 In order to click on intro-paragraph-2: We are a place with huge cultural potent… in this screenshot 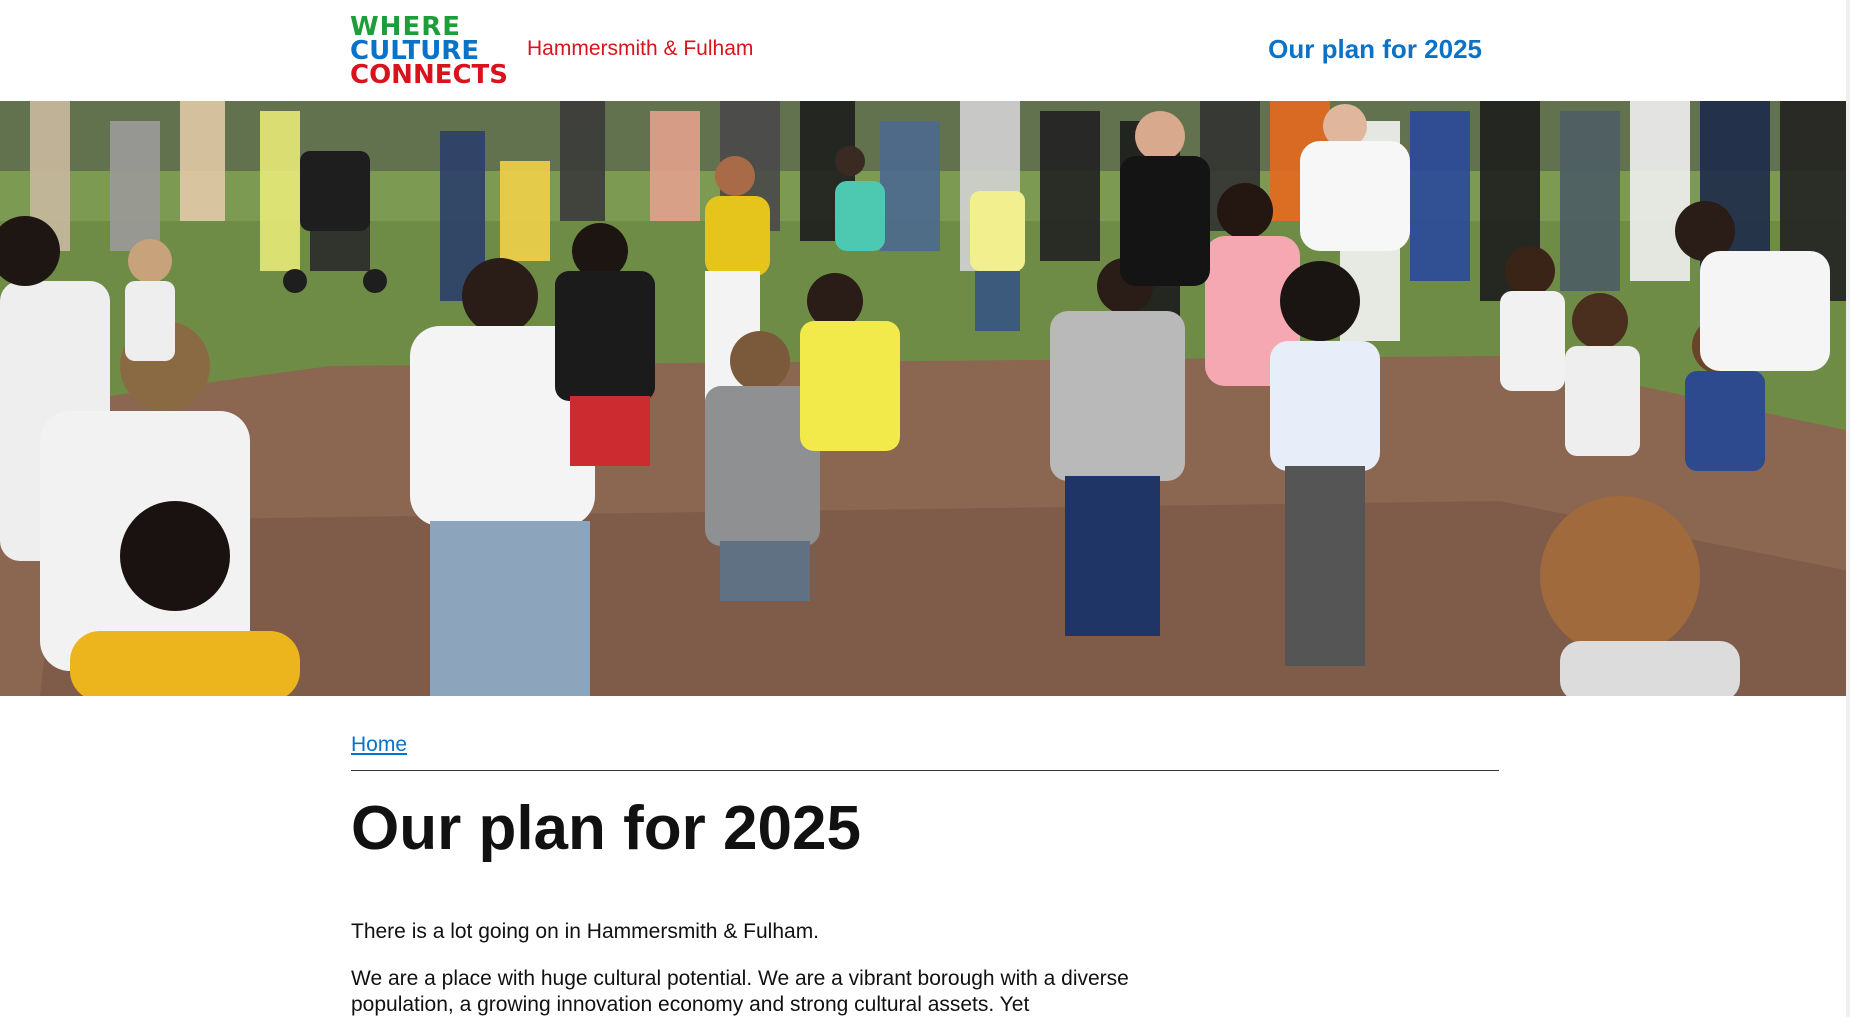, I will do `click(740, 991)`.